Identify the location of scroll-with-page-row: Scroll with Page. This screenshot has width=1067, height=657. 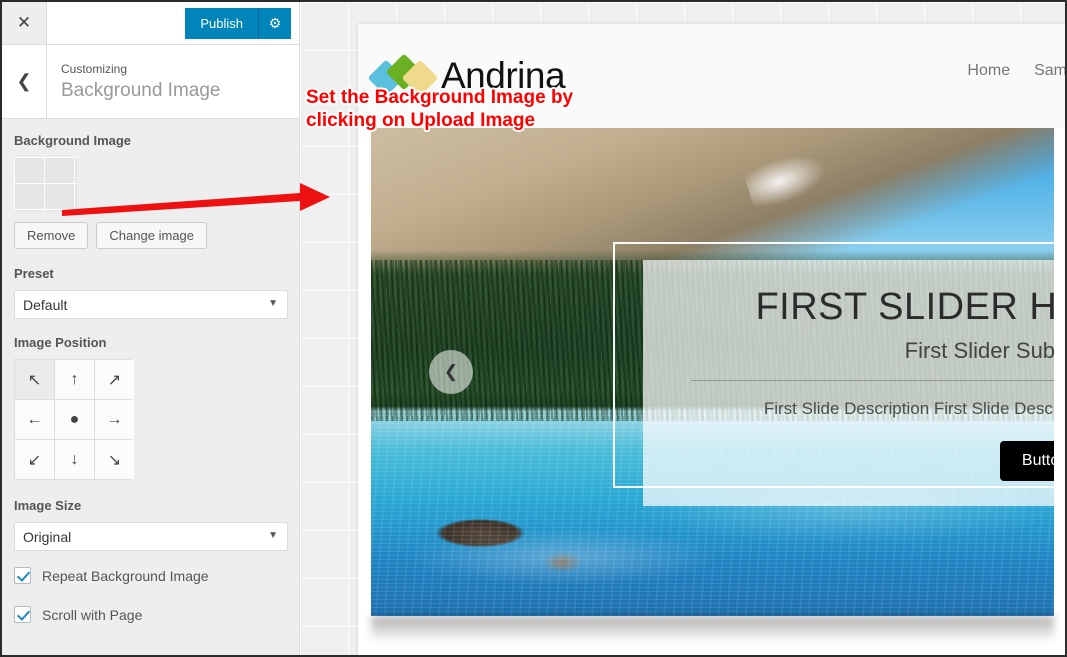
(150, 614).